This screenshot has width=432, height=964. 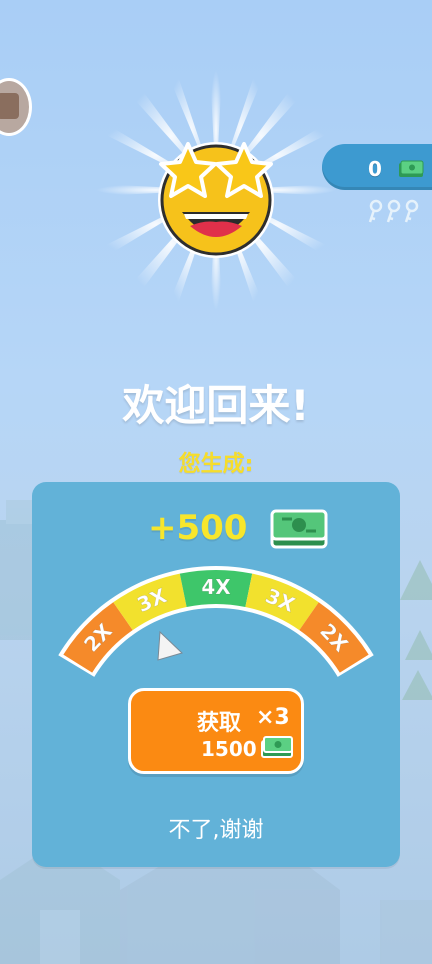 I want to click on star-eyes-emoji-icon, so click(x=216, y=200).